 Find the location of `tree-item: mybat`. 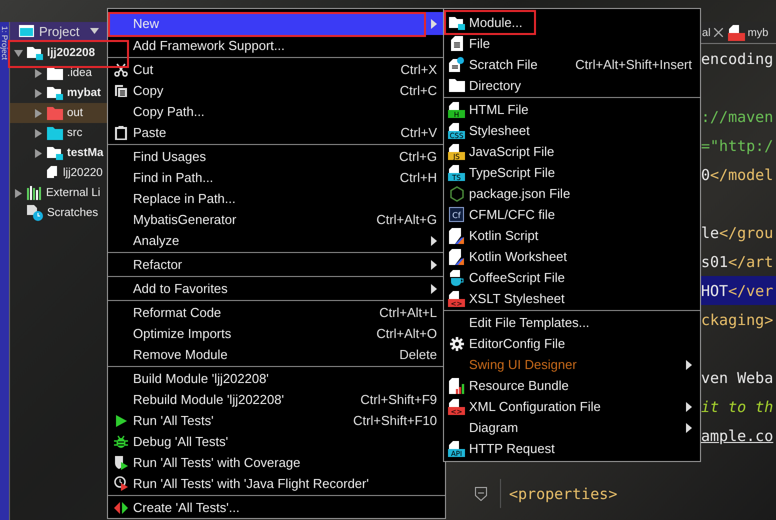

tree-item: mybat is located at coordinates (84, 93).